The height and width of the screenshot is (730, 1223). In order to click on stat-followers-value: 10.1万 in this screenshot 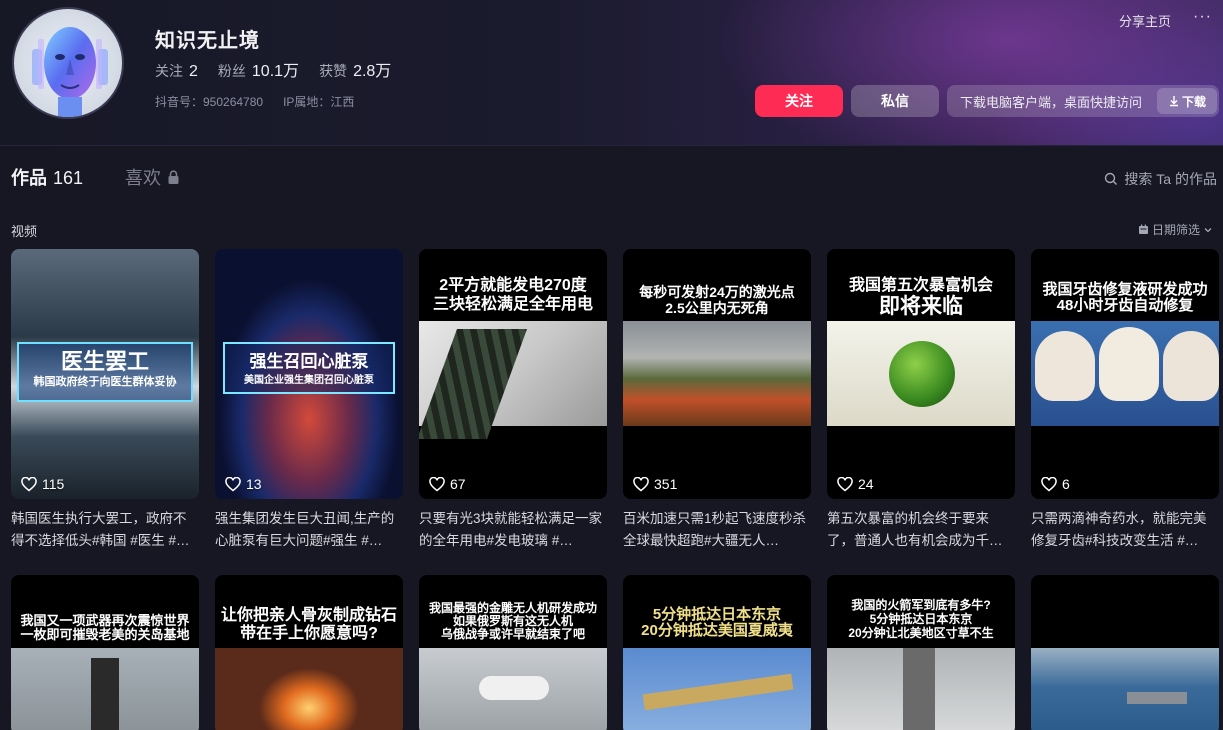, I will do `click(275, 71)`.